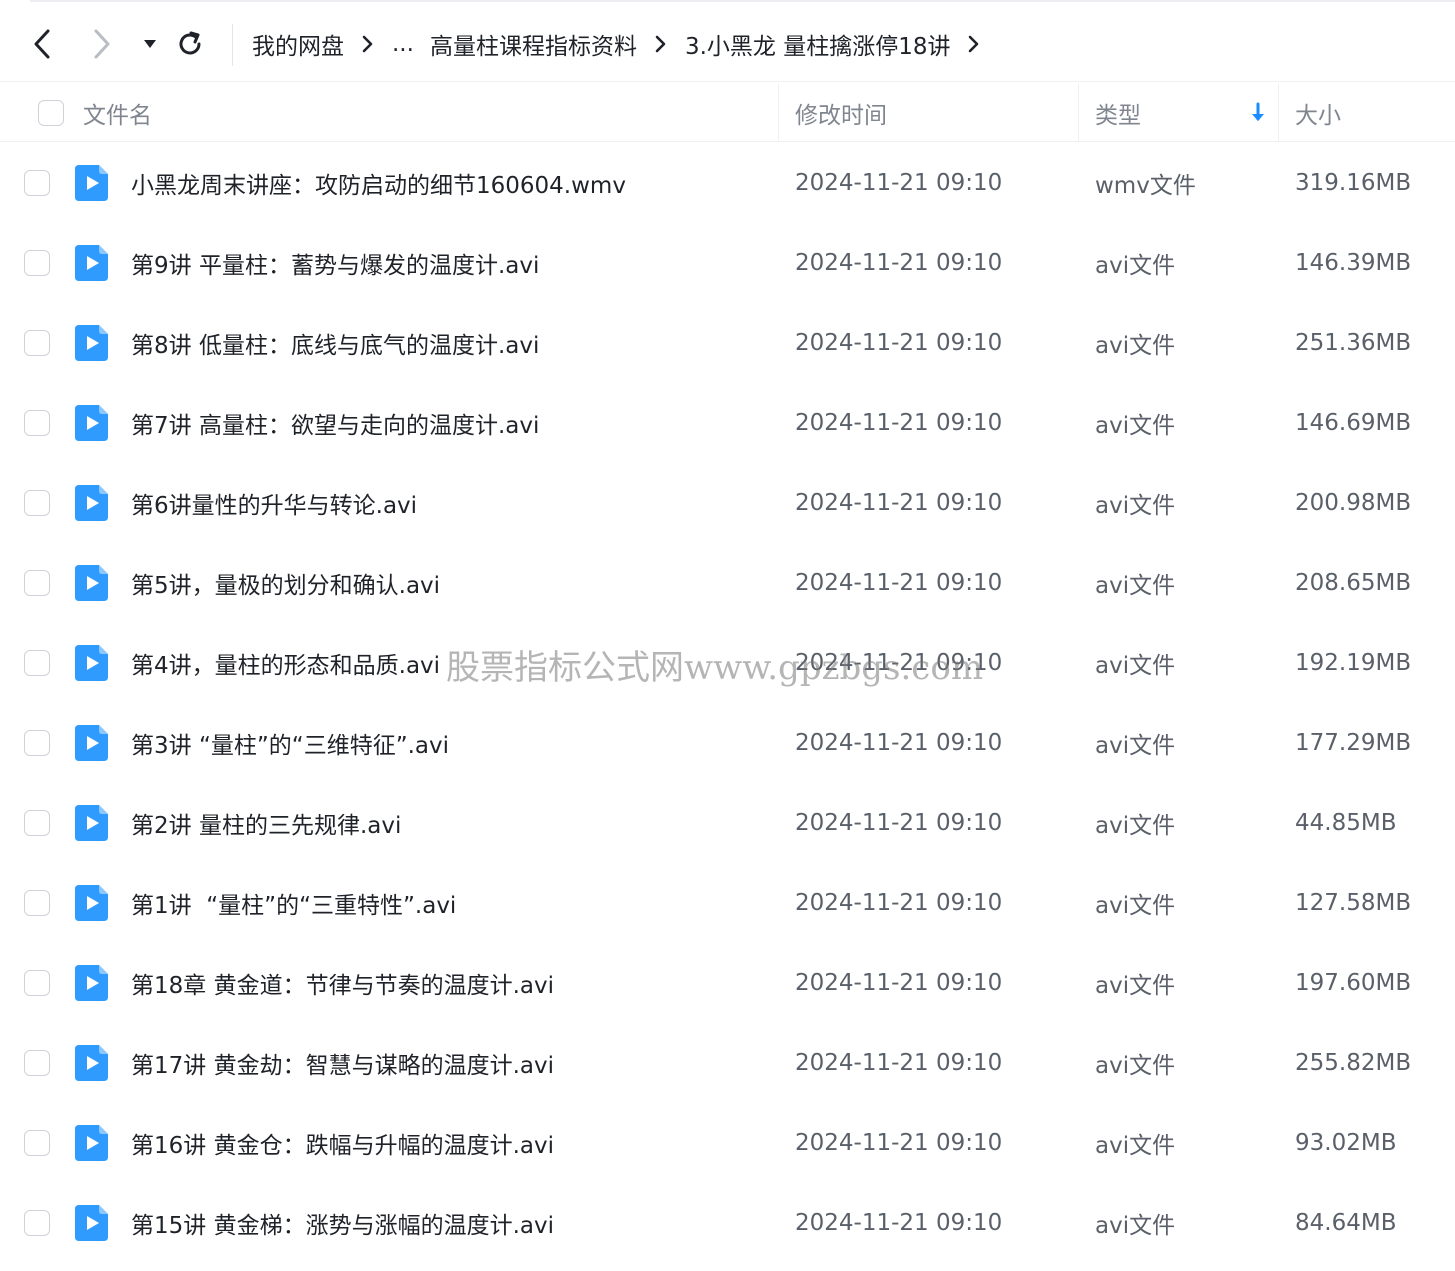 Image resolution: width=1455 pixels, height=1271 pixels. What do you see at coordinates (1353, 743) in the screenshot?
I see `file-size: 177.29MB` at bounding box center [1353, 743].